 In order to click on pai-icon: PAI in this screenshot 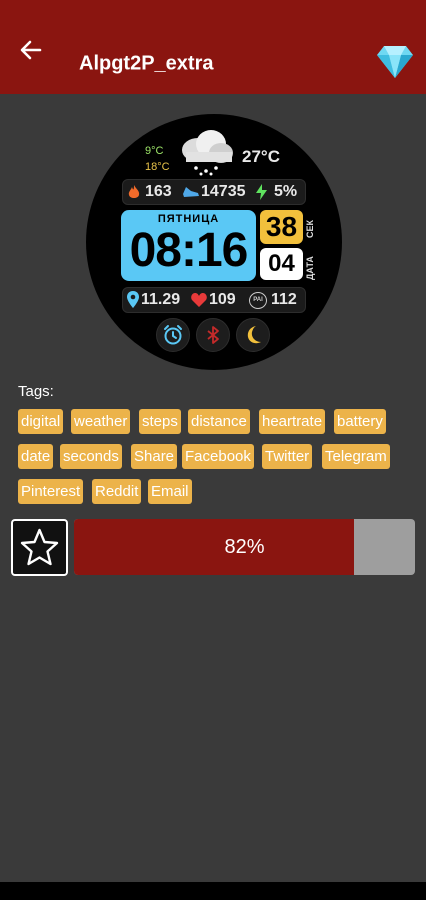, I will do `click(258, 300)`.